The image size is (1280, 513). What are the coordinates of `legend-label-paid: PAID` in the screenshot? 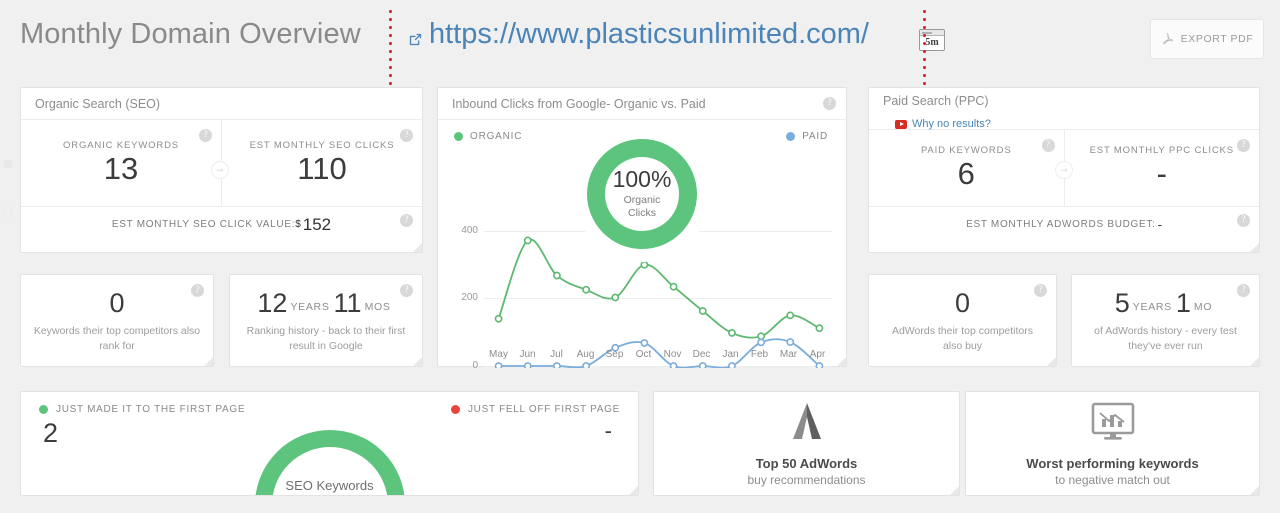 It's located at (815, 136).